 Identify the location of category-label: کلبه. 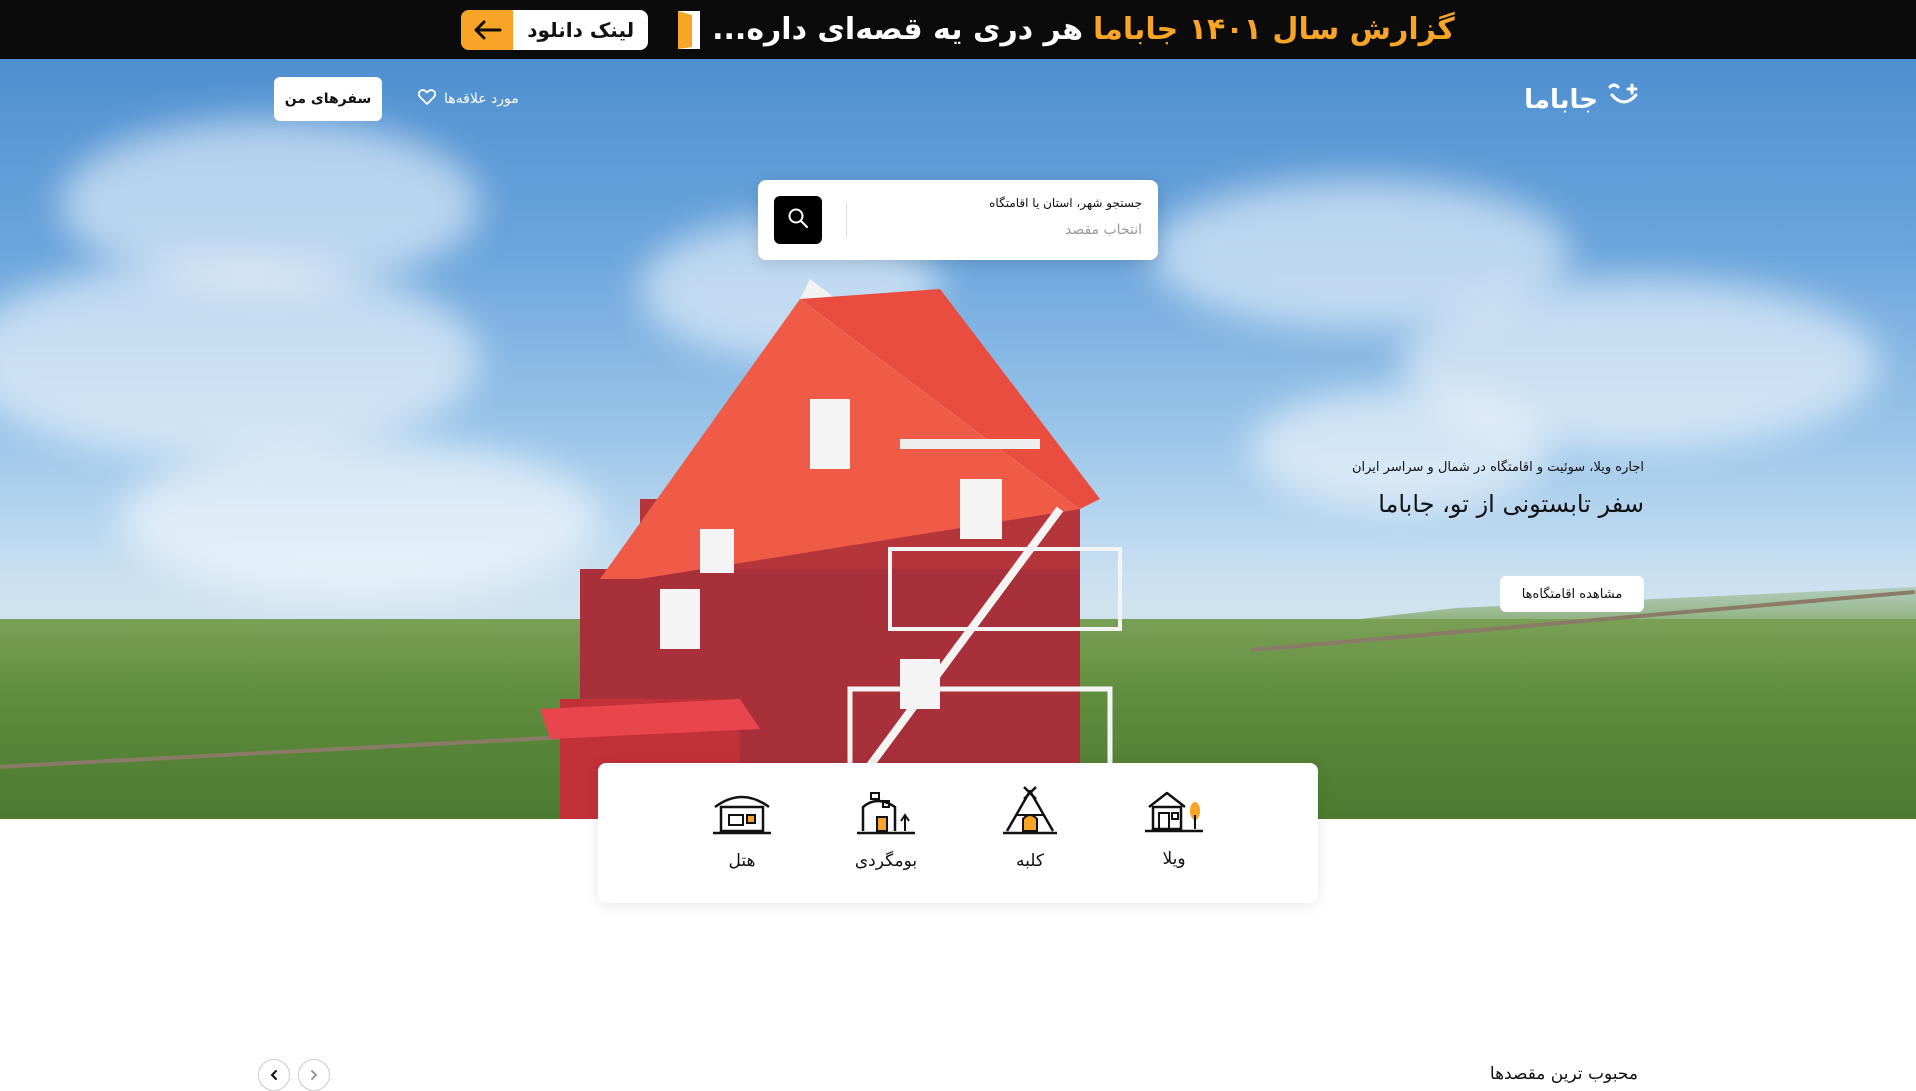
(1030, 861).